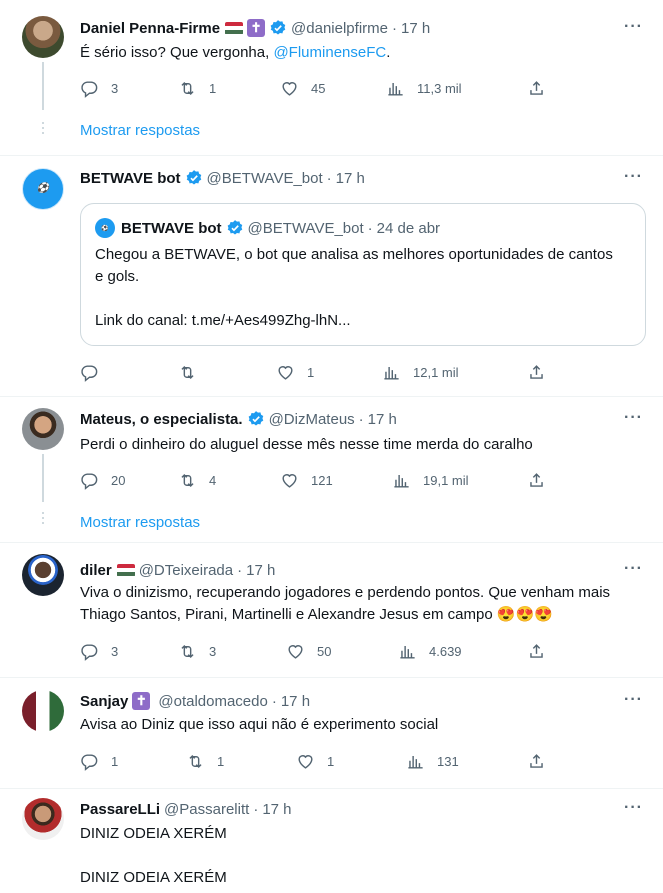 This screenshot has width=663, height=893. Describe the element at coordinates (420, 372) in the screenshot. I see `views-button: 12,1 mil` at that location.